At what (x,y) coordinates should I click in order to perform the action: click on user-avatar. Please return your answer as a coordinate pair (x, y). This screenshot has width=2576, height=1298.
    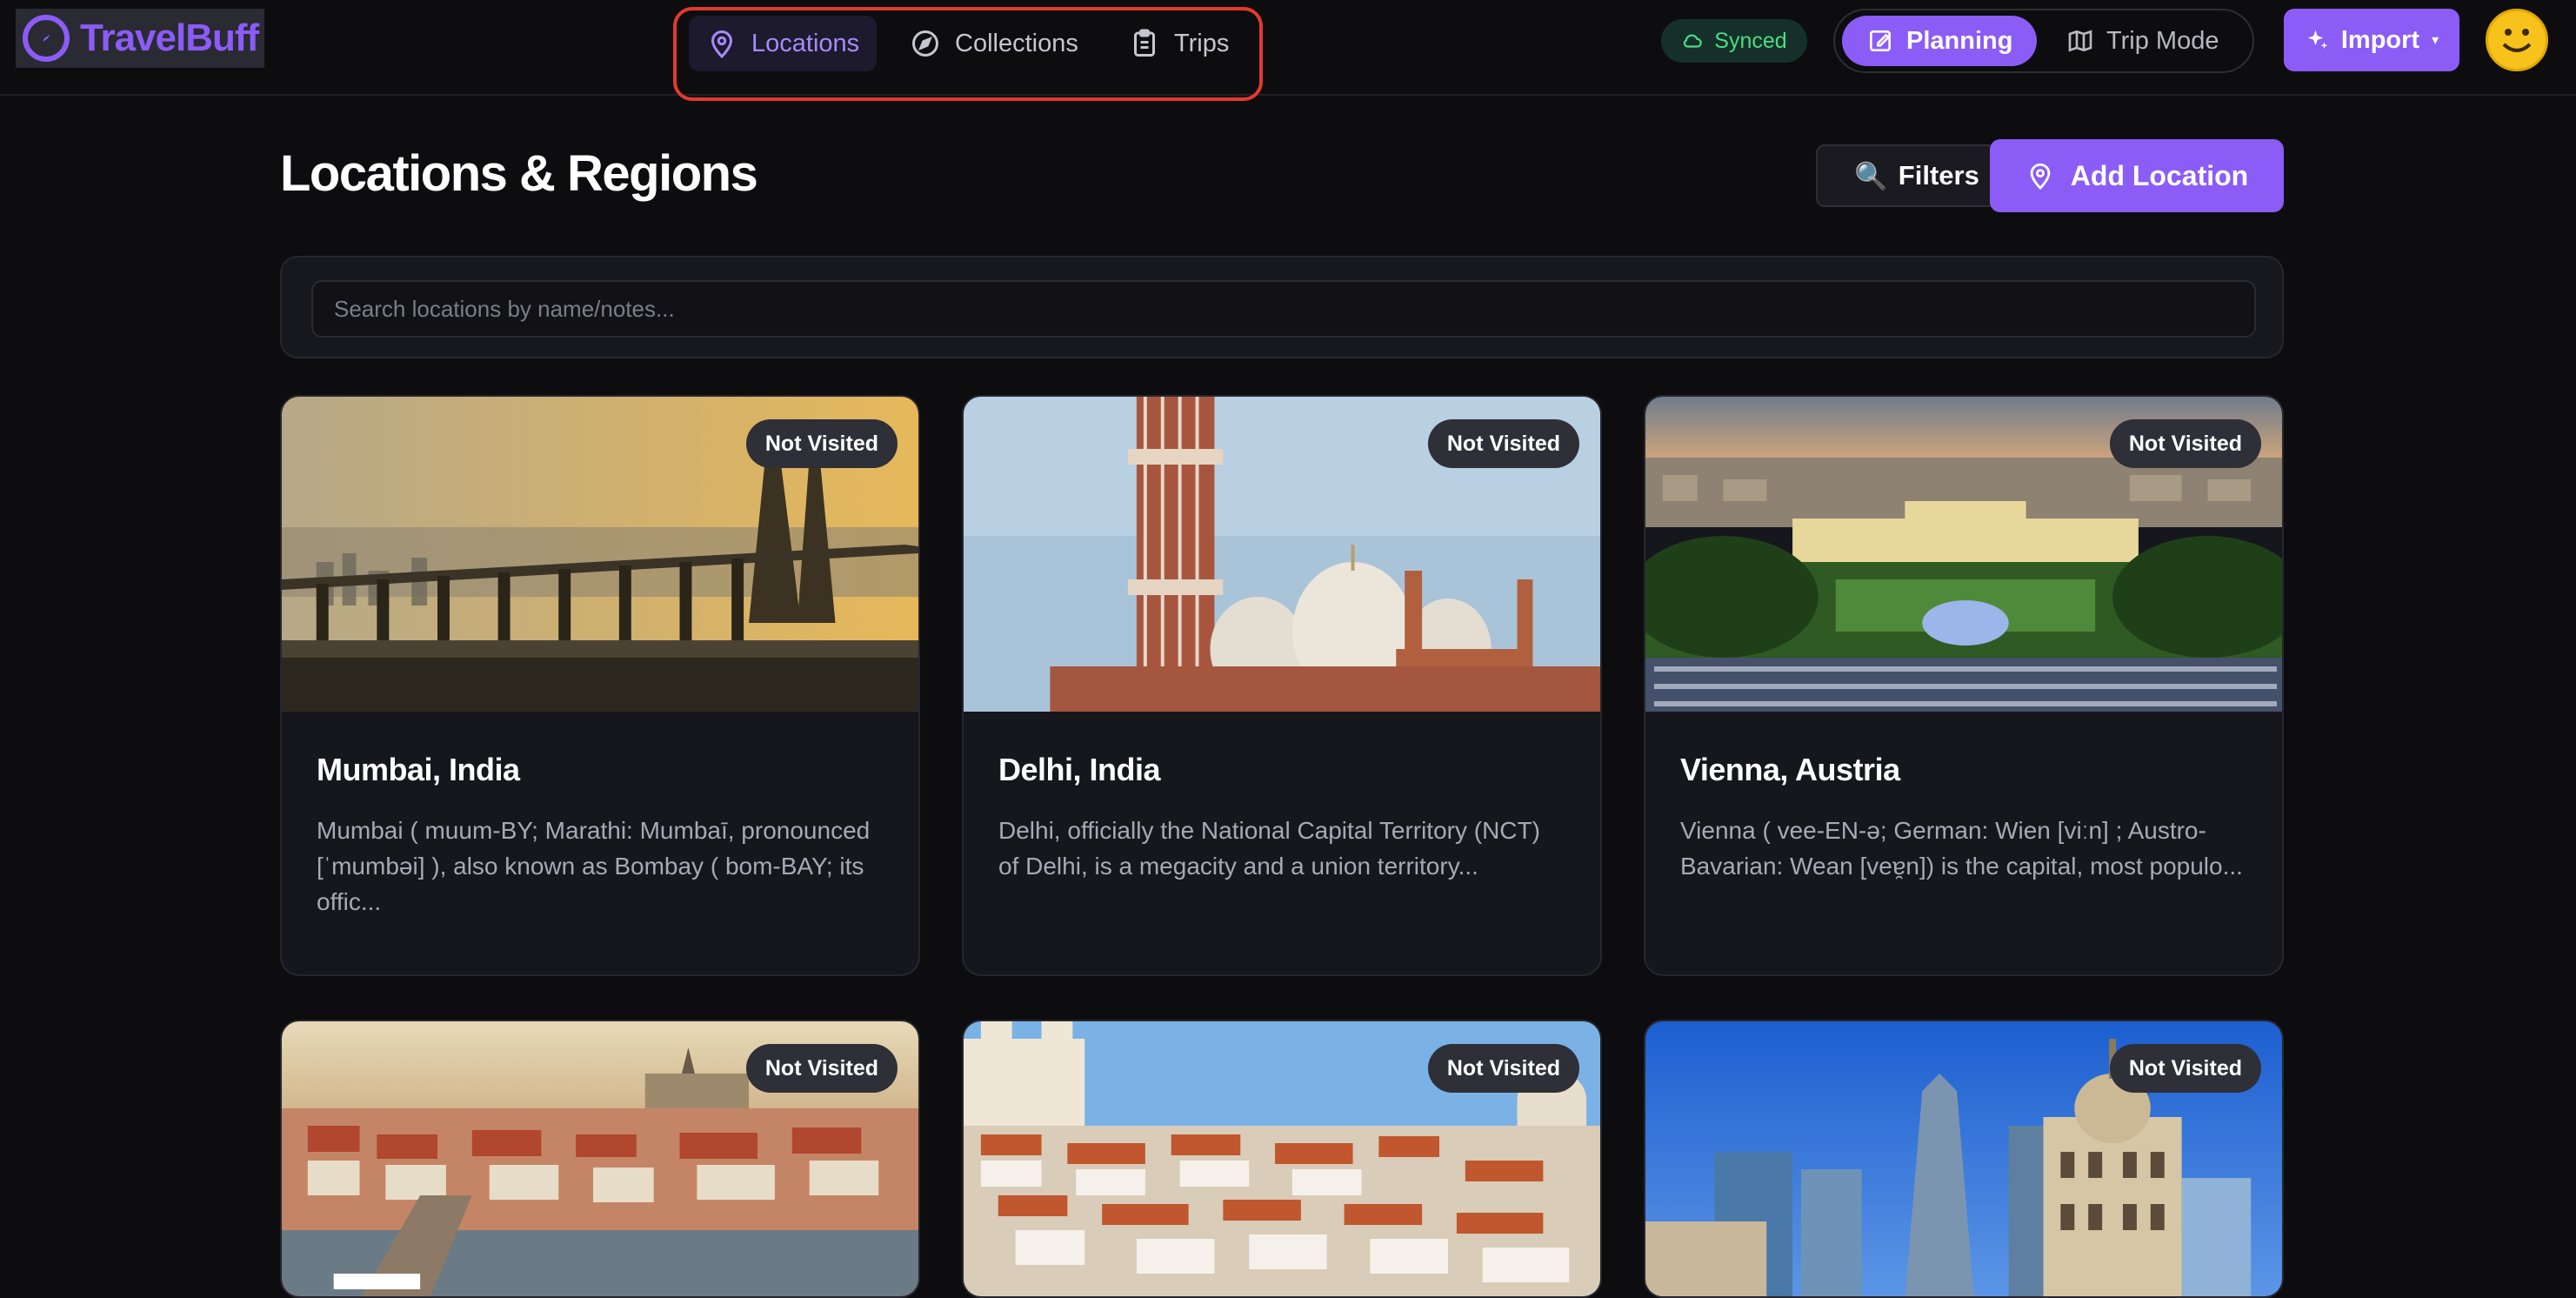
    Looking at the image, I should click on (2517, 40).